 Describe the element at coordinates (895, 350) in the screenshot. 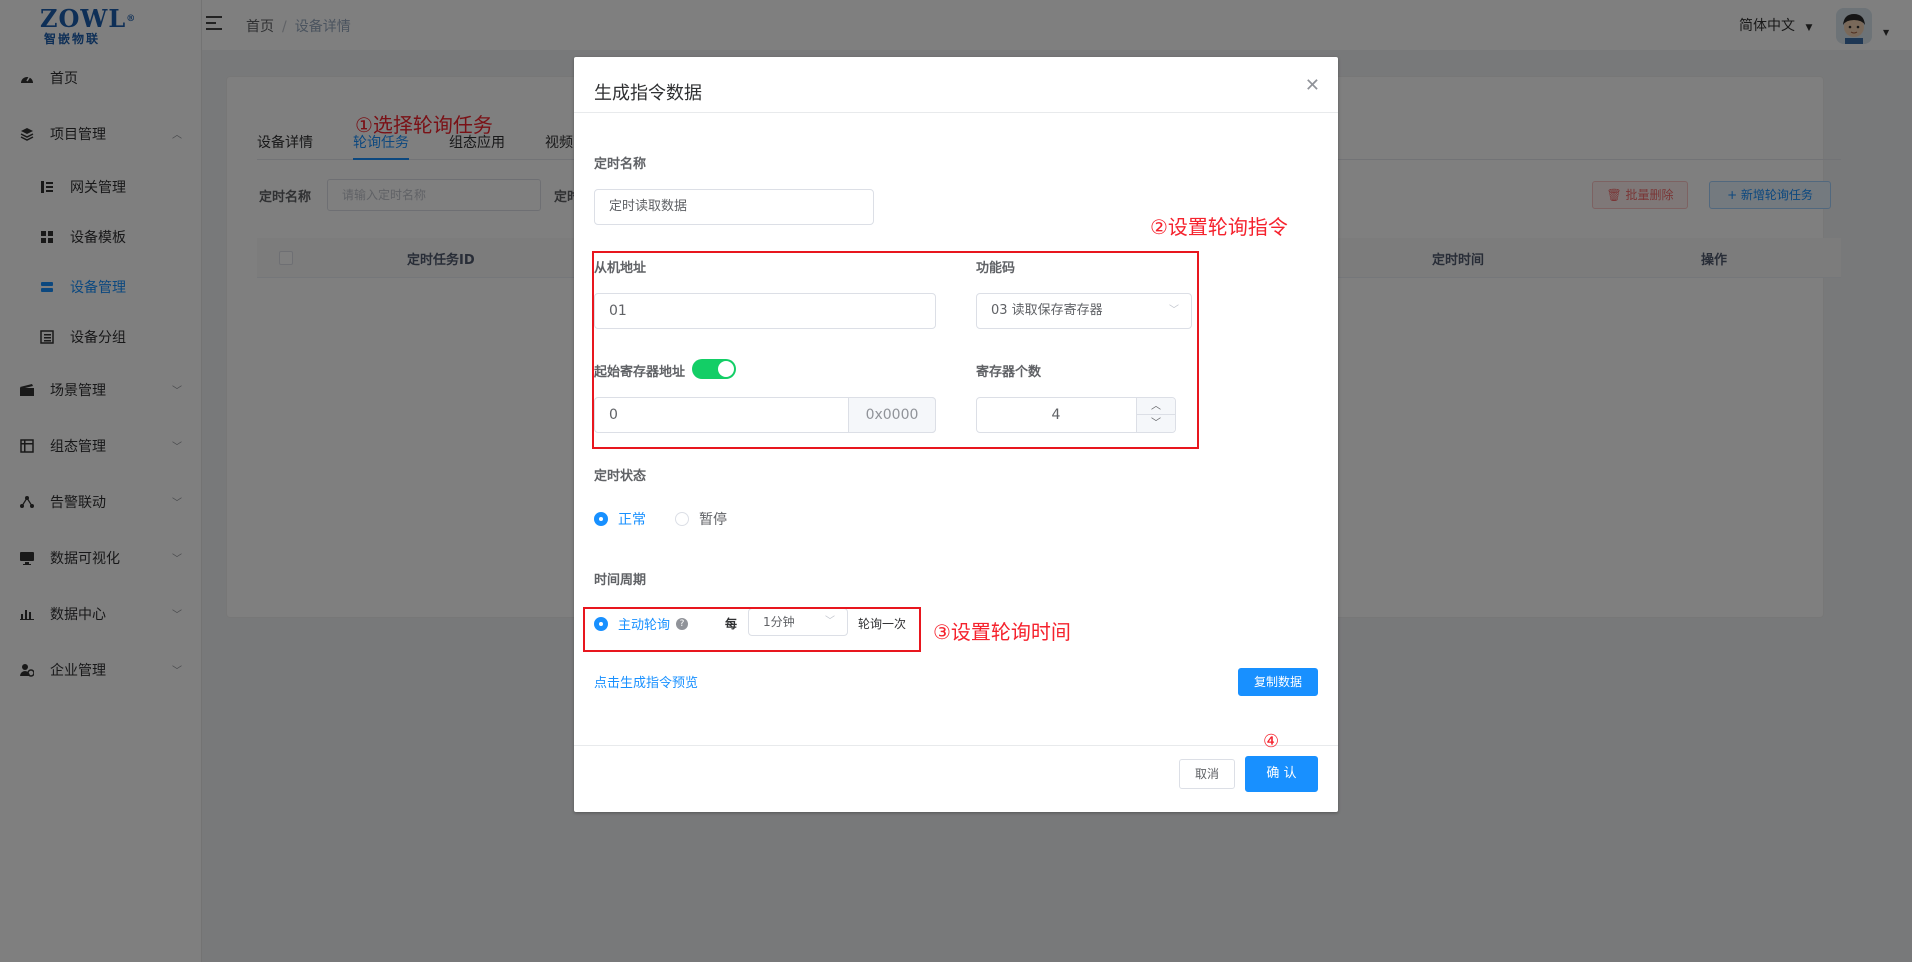

I see `annotation-box-command` at that location.